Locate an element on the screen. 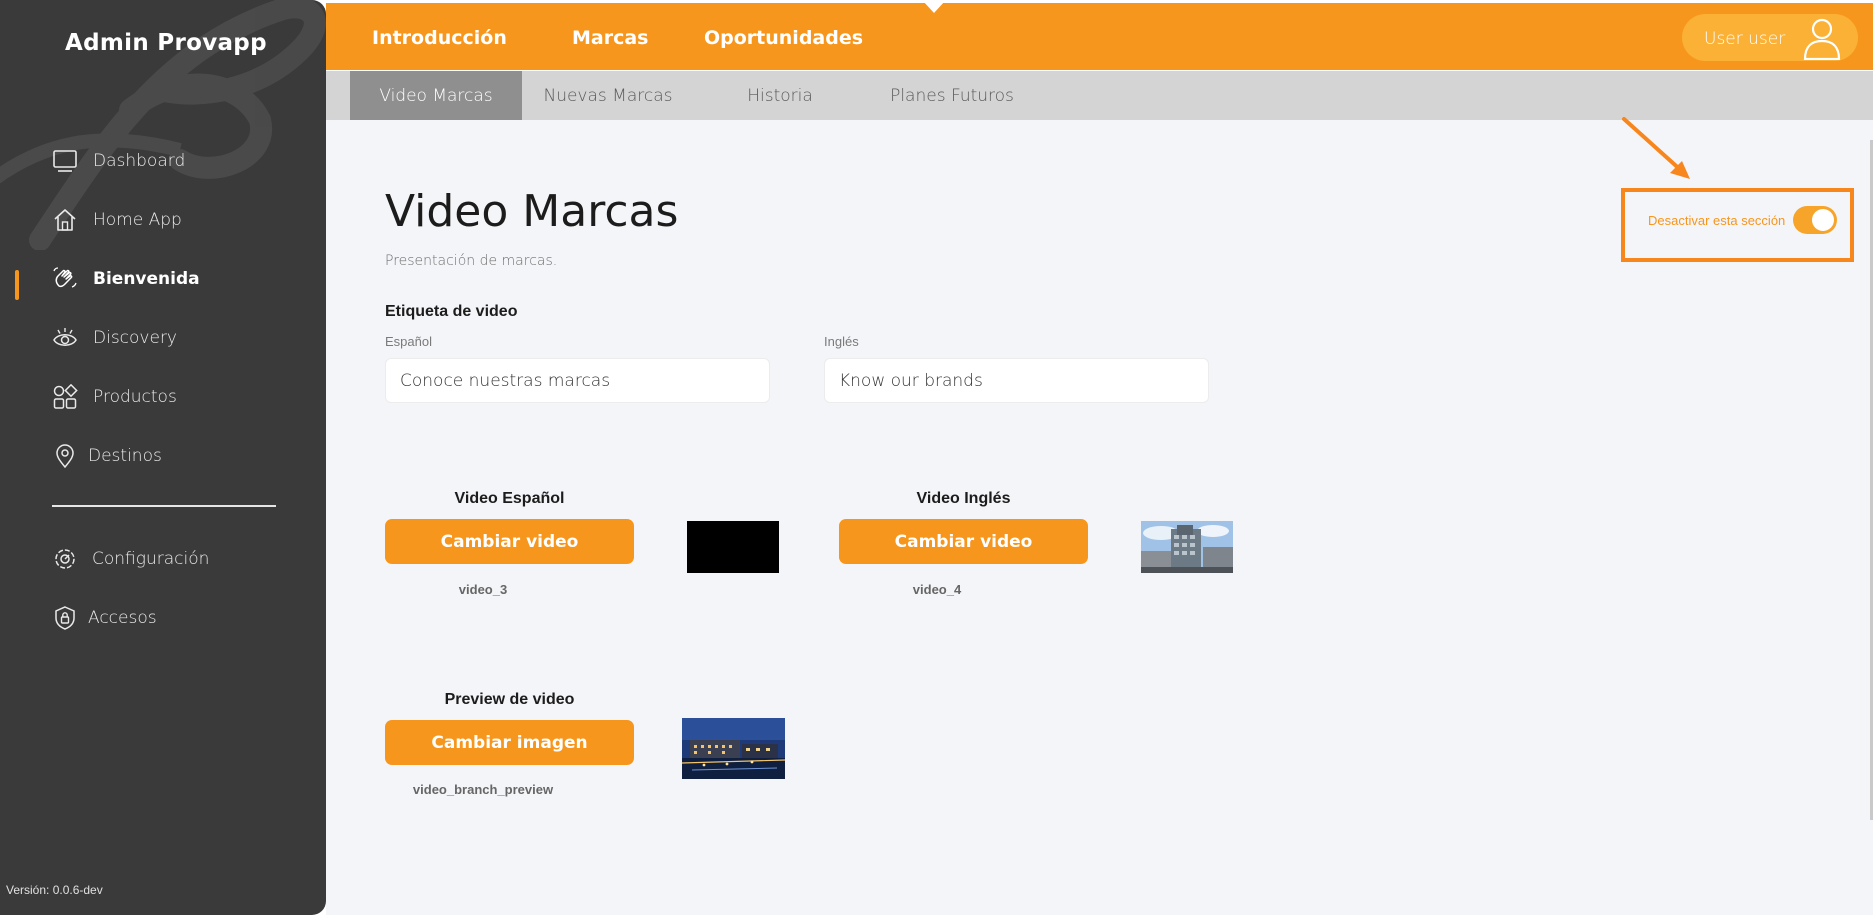  grid-shapes-icon is located at coordinates (65, 397).